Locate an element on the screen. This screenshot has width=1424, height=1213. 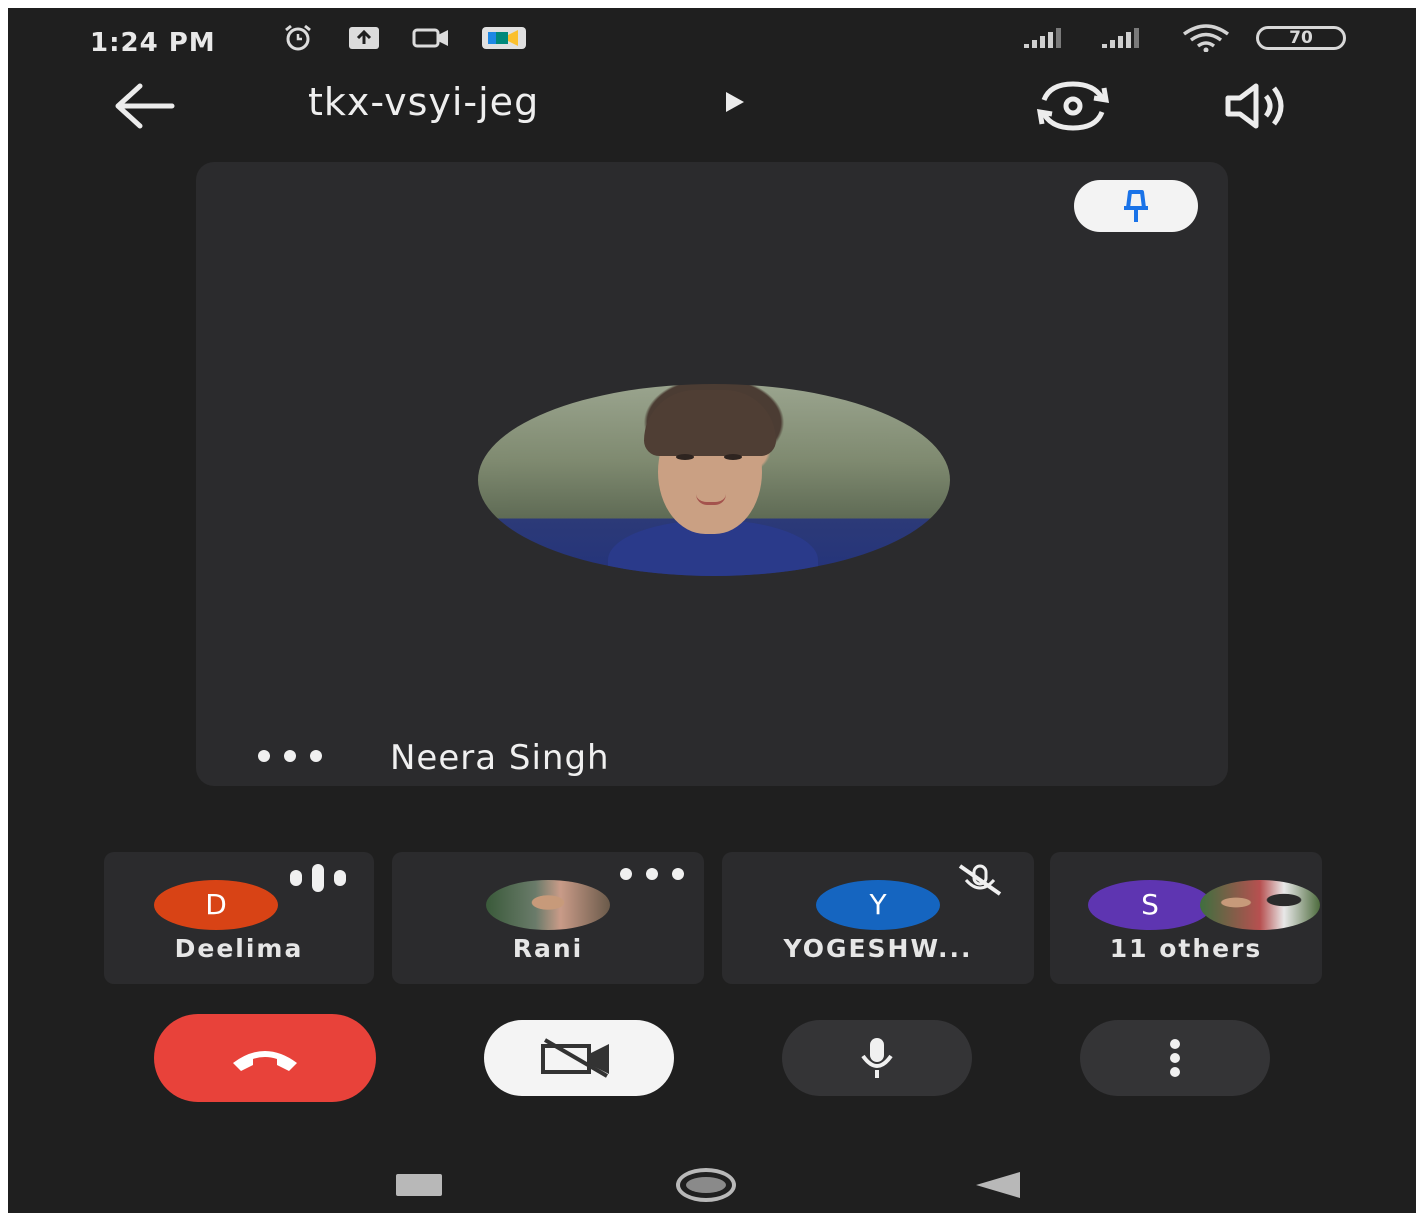
back-button is located at coordinates (145, 106).